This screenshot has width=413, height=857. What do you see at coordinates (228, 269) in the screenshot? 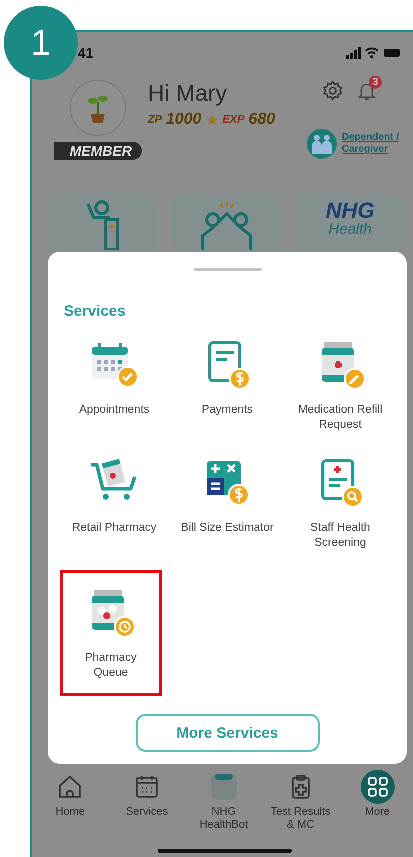
I see `drag-handle` at bounding box center [228, 269].